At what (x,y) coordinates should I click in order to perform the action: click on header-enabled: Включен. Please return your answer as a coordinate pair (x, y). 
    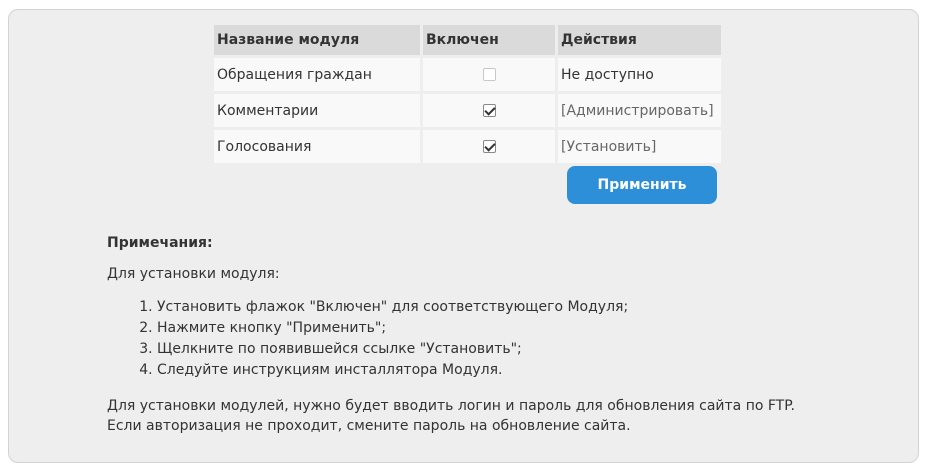
    Looking at the image, I should click on (489, 40).